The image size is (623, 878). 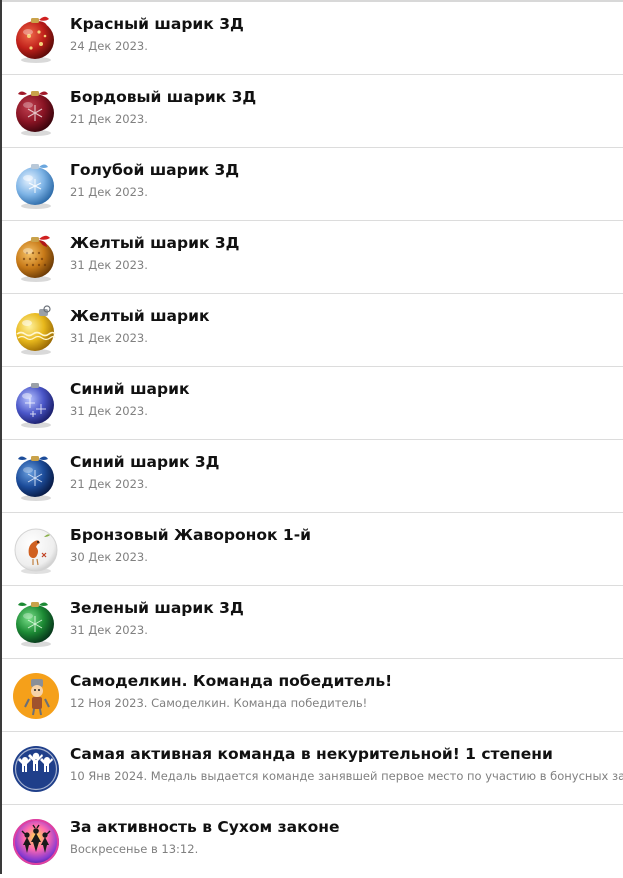 I want to click on award-title: Желтый шарик 3Д, so click(x=154, y=243).